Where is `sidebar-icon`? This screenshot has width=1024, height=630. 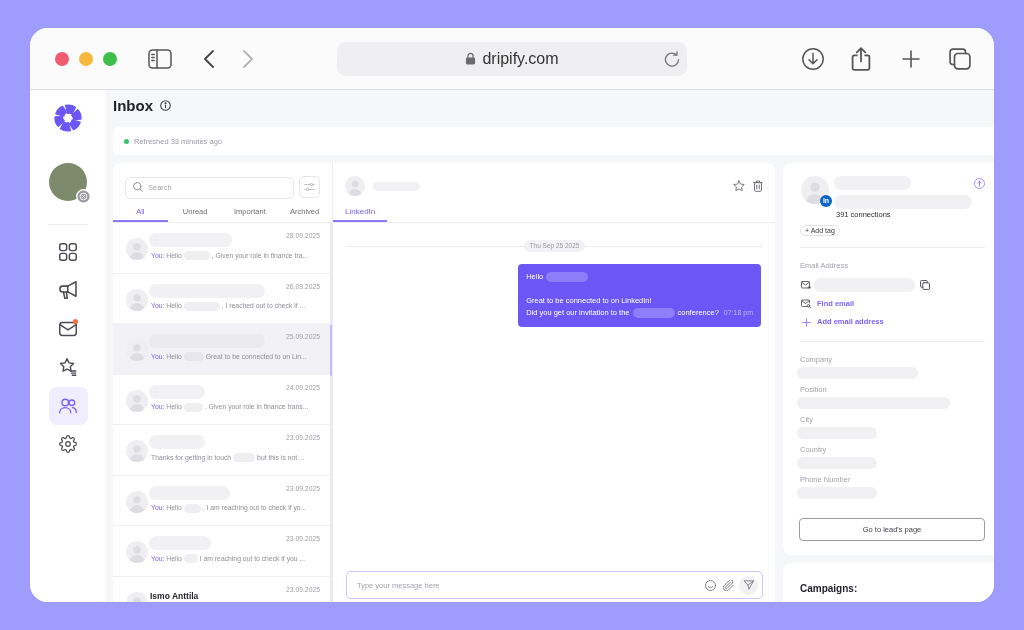
sidebar-icon is located at coordinates (160, 58).